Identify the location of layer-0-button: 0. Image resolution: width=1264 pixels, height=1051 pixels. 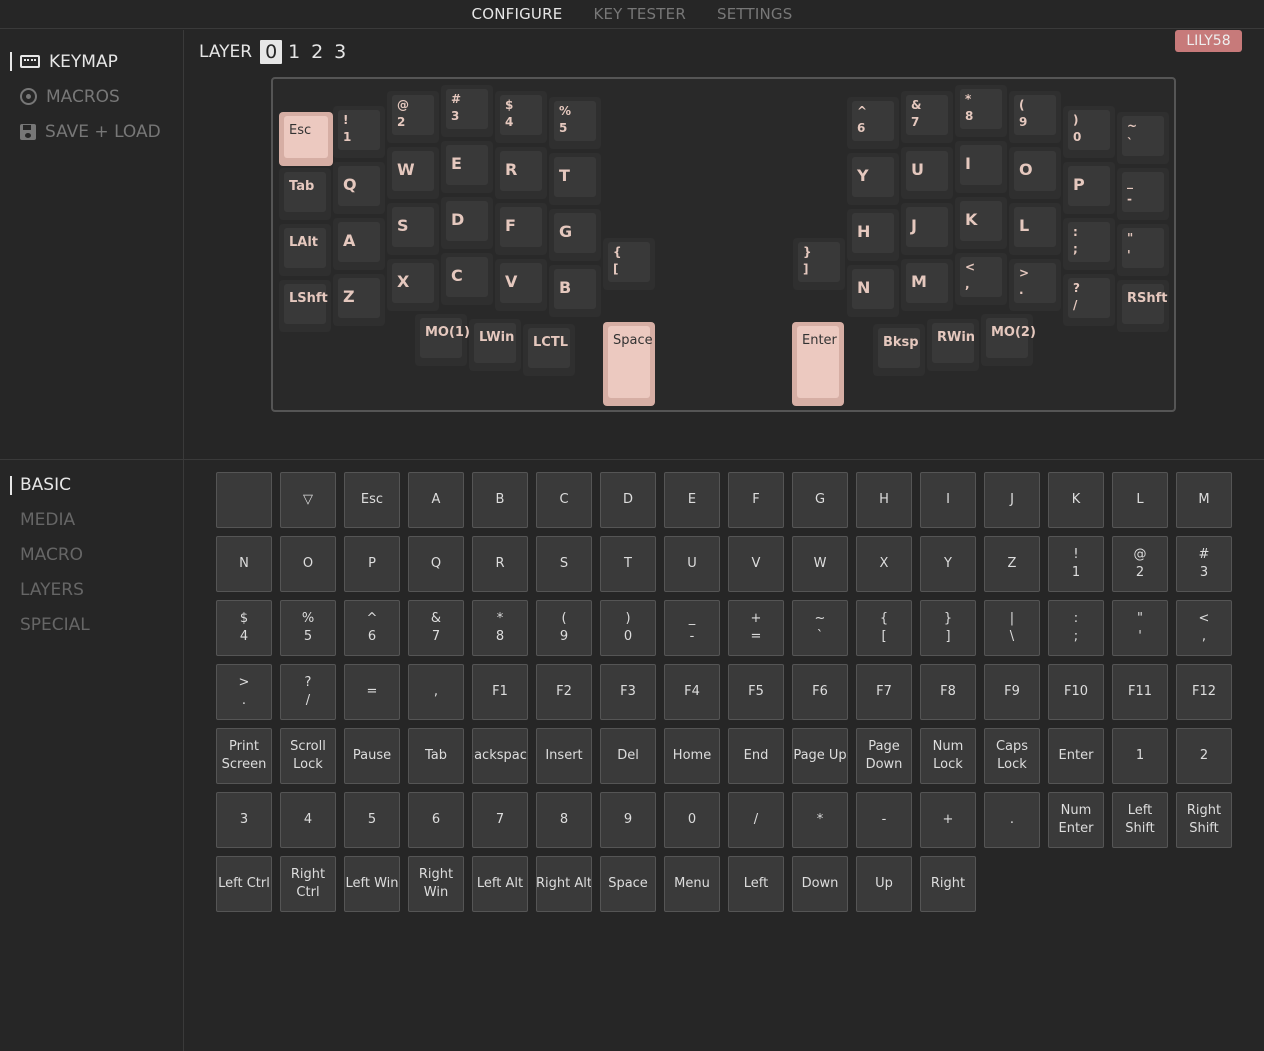
(271, 52).